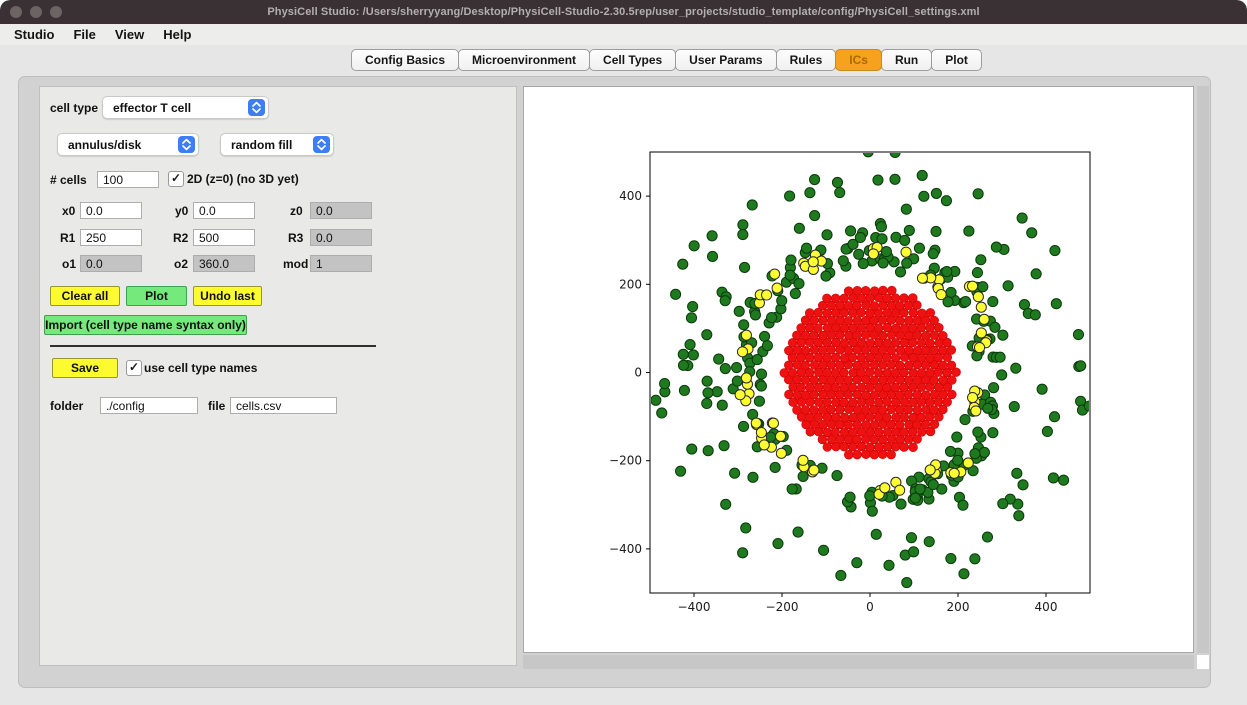 The width and height of the screenshot is (1247, 705). What do you see at coordinates (224, 237) in the screenshot?
I see `r2-input` at bounding box center [224, 237].